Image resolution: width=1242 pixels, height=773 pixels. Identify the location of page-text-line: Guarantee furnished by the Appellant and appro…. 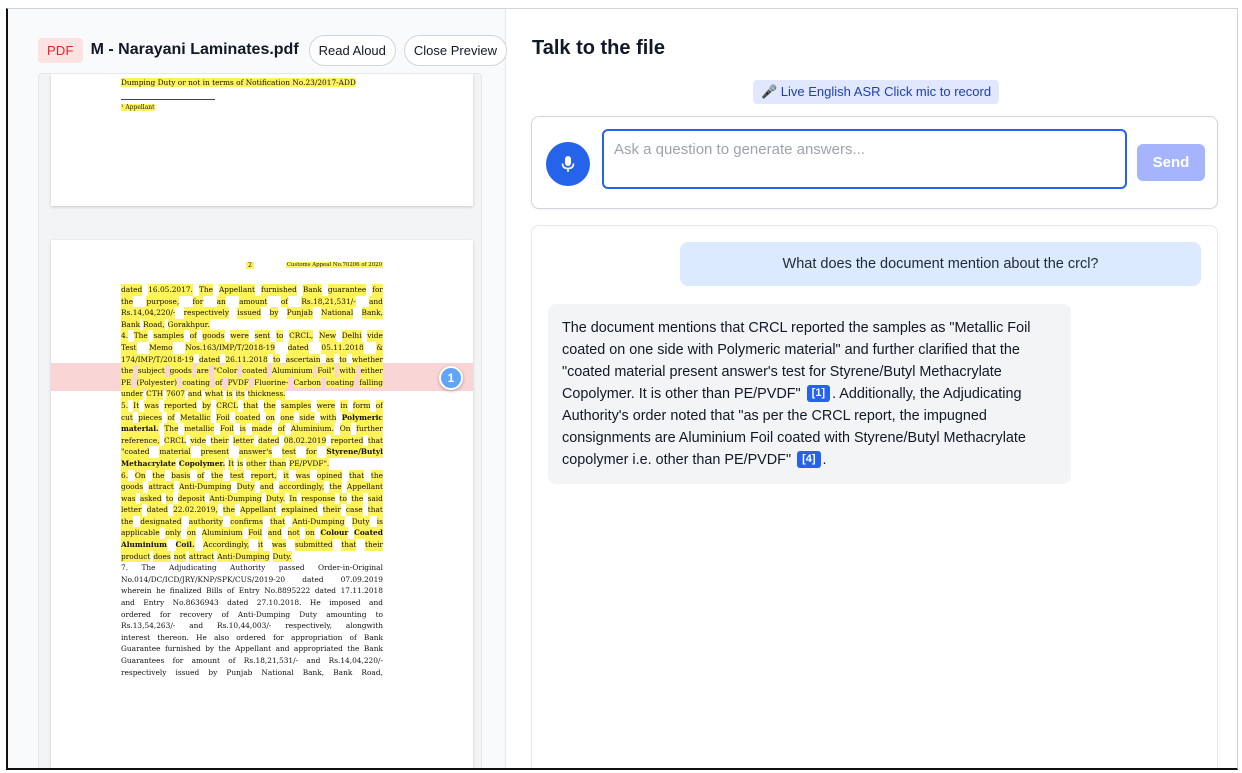
(252, 649).